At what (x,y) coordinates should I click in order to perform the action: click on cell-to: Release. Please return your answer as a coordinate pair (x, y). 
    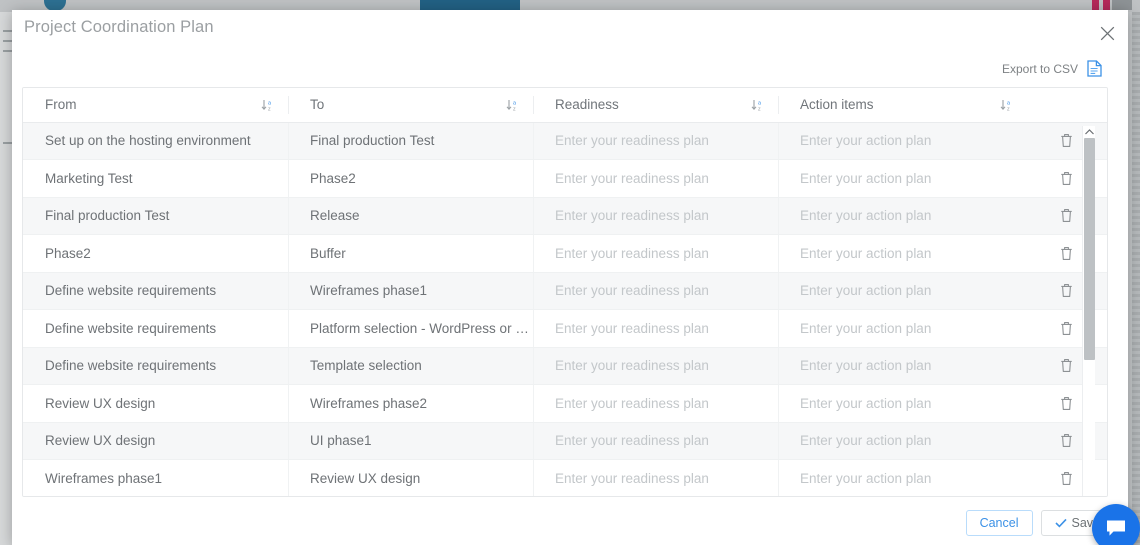
    Looking at the image, I should click on (410, 216).